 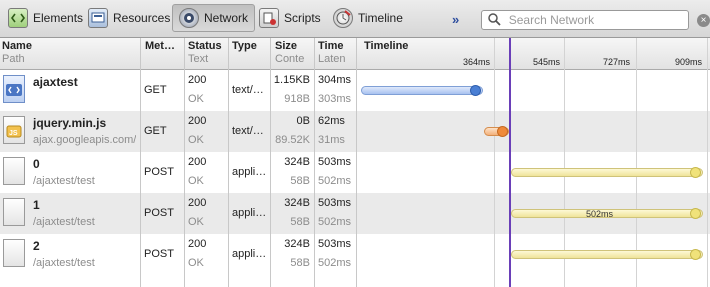 I want to click on request-content-size: 89.52K, so click(x=292, y=140).